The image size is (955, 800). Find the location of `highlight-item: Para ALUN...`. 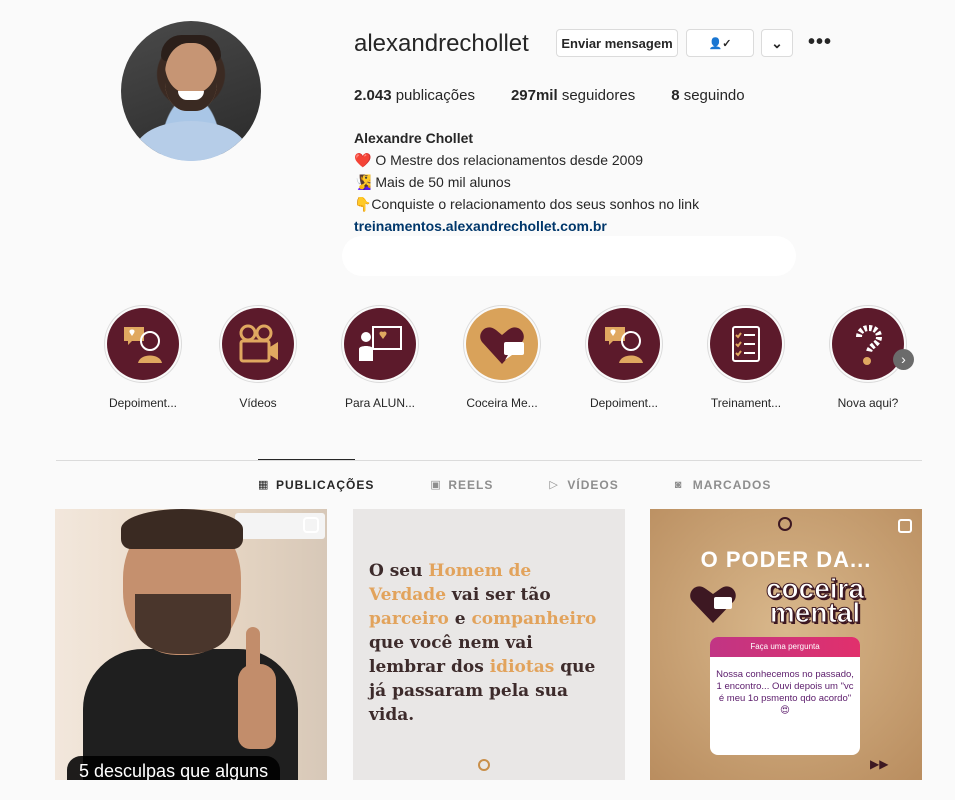

highlight-item: Para ALUN... is located at coordinates (380, 357).